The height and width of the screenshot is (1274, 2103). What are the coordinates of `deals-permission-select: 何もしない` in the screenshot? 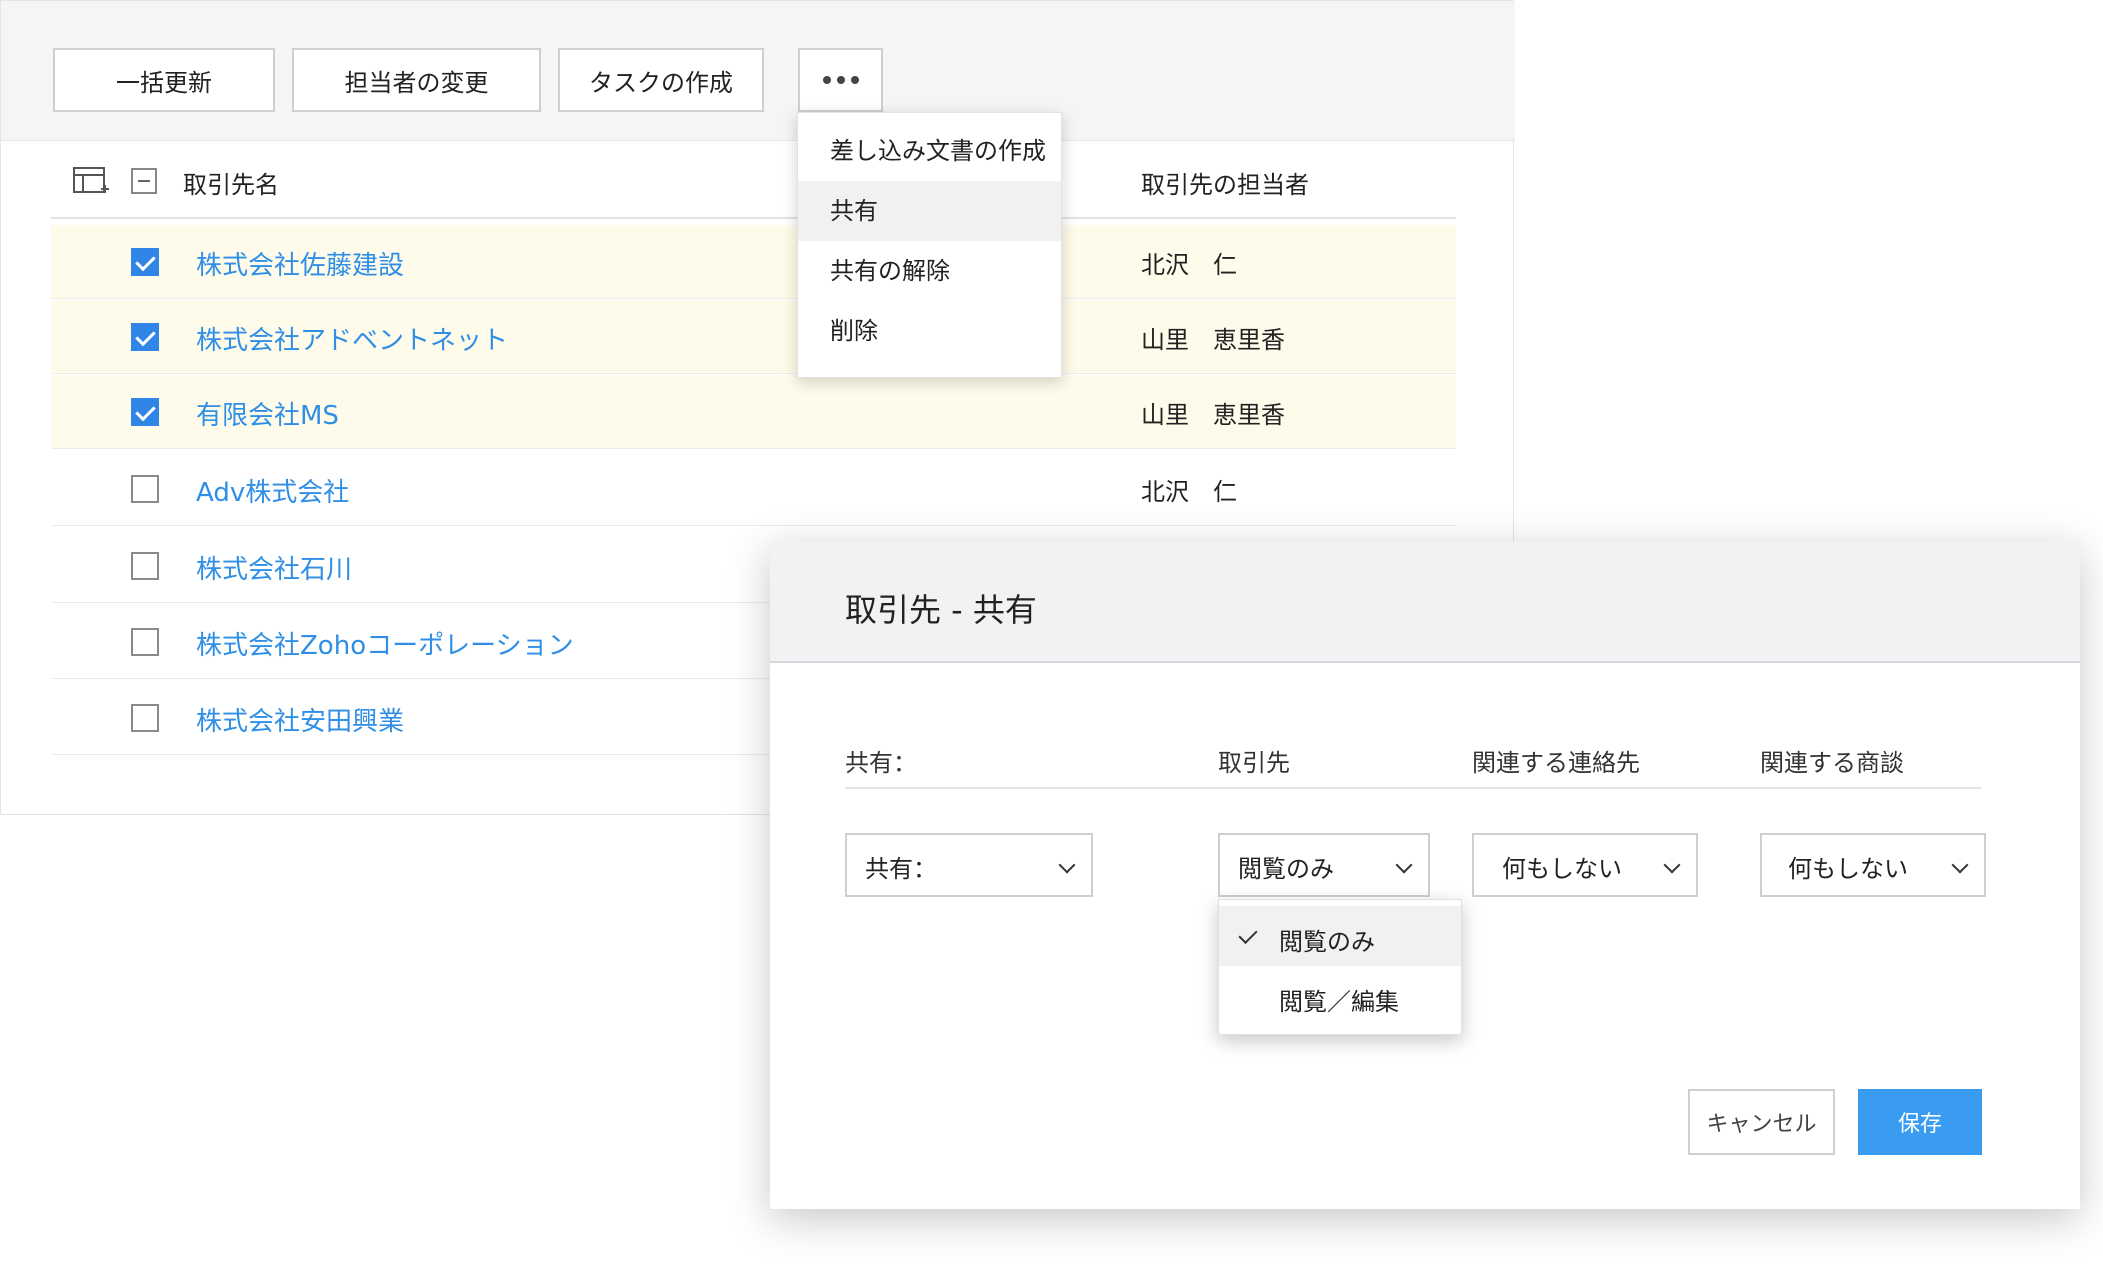 It's located at (1873, 865).